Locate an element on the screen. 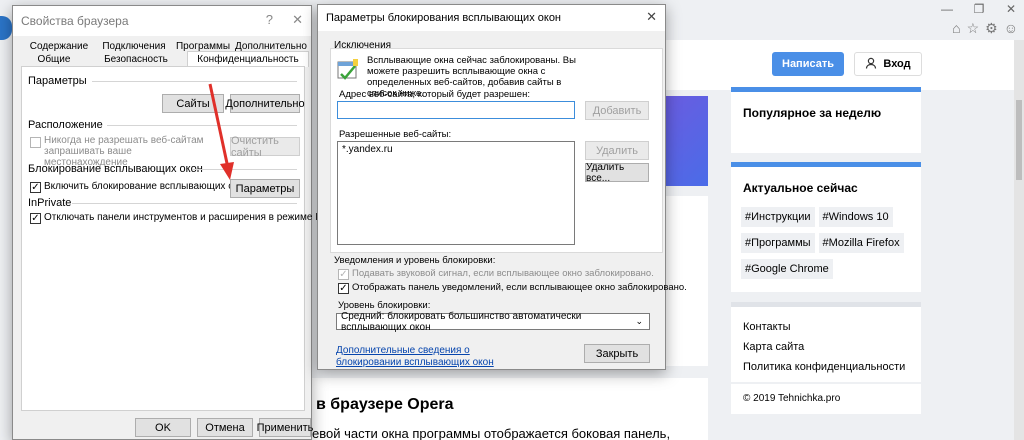 The image size is (1024, 440). restore-icon: ❐ is located at coordinates (979, 9).